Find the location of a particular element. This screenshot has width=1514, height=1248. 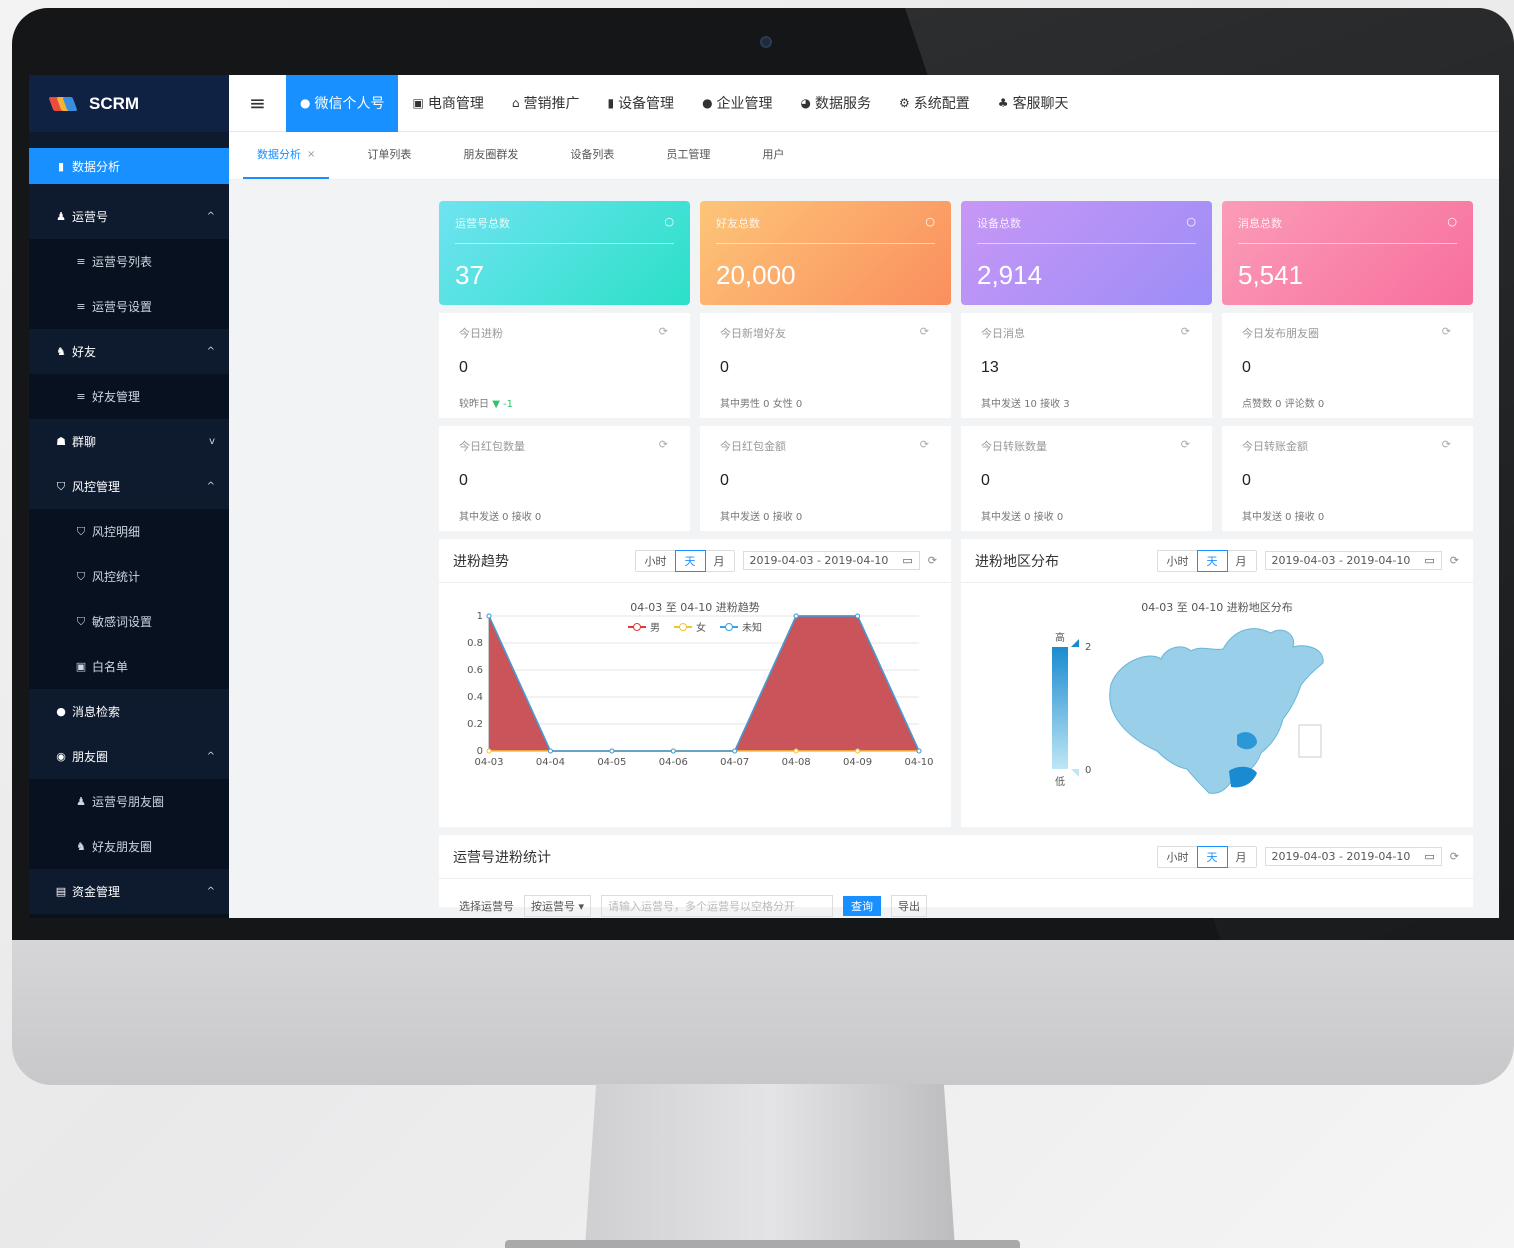

sidebar-item-13: ◉ 朋友圈 ^ is located at coordinates (129, 756).